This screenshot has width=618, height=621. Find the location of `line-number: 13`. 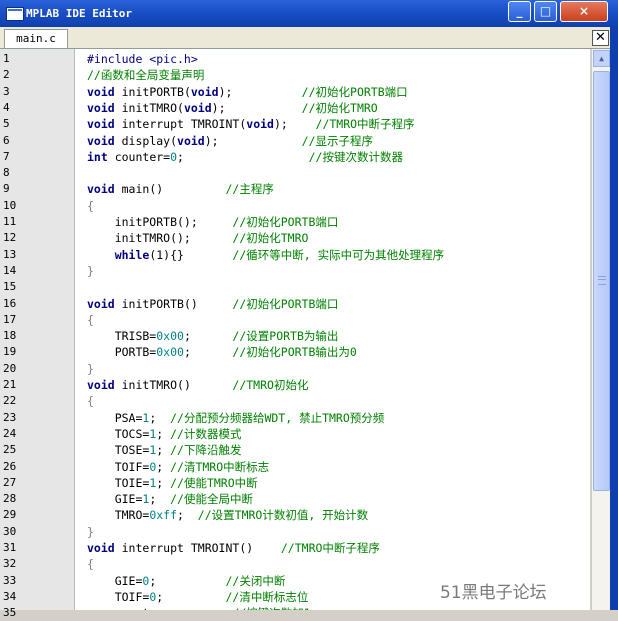

line-number: 13 is located at coordinates (10, 254).